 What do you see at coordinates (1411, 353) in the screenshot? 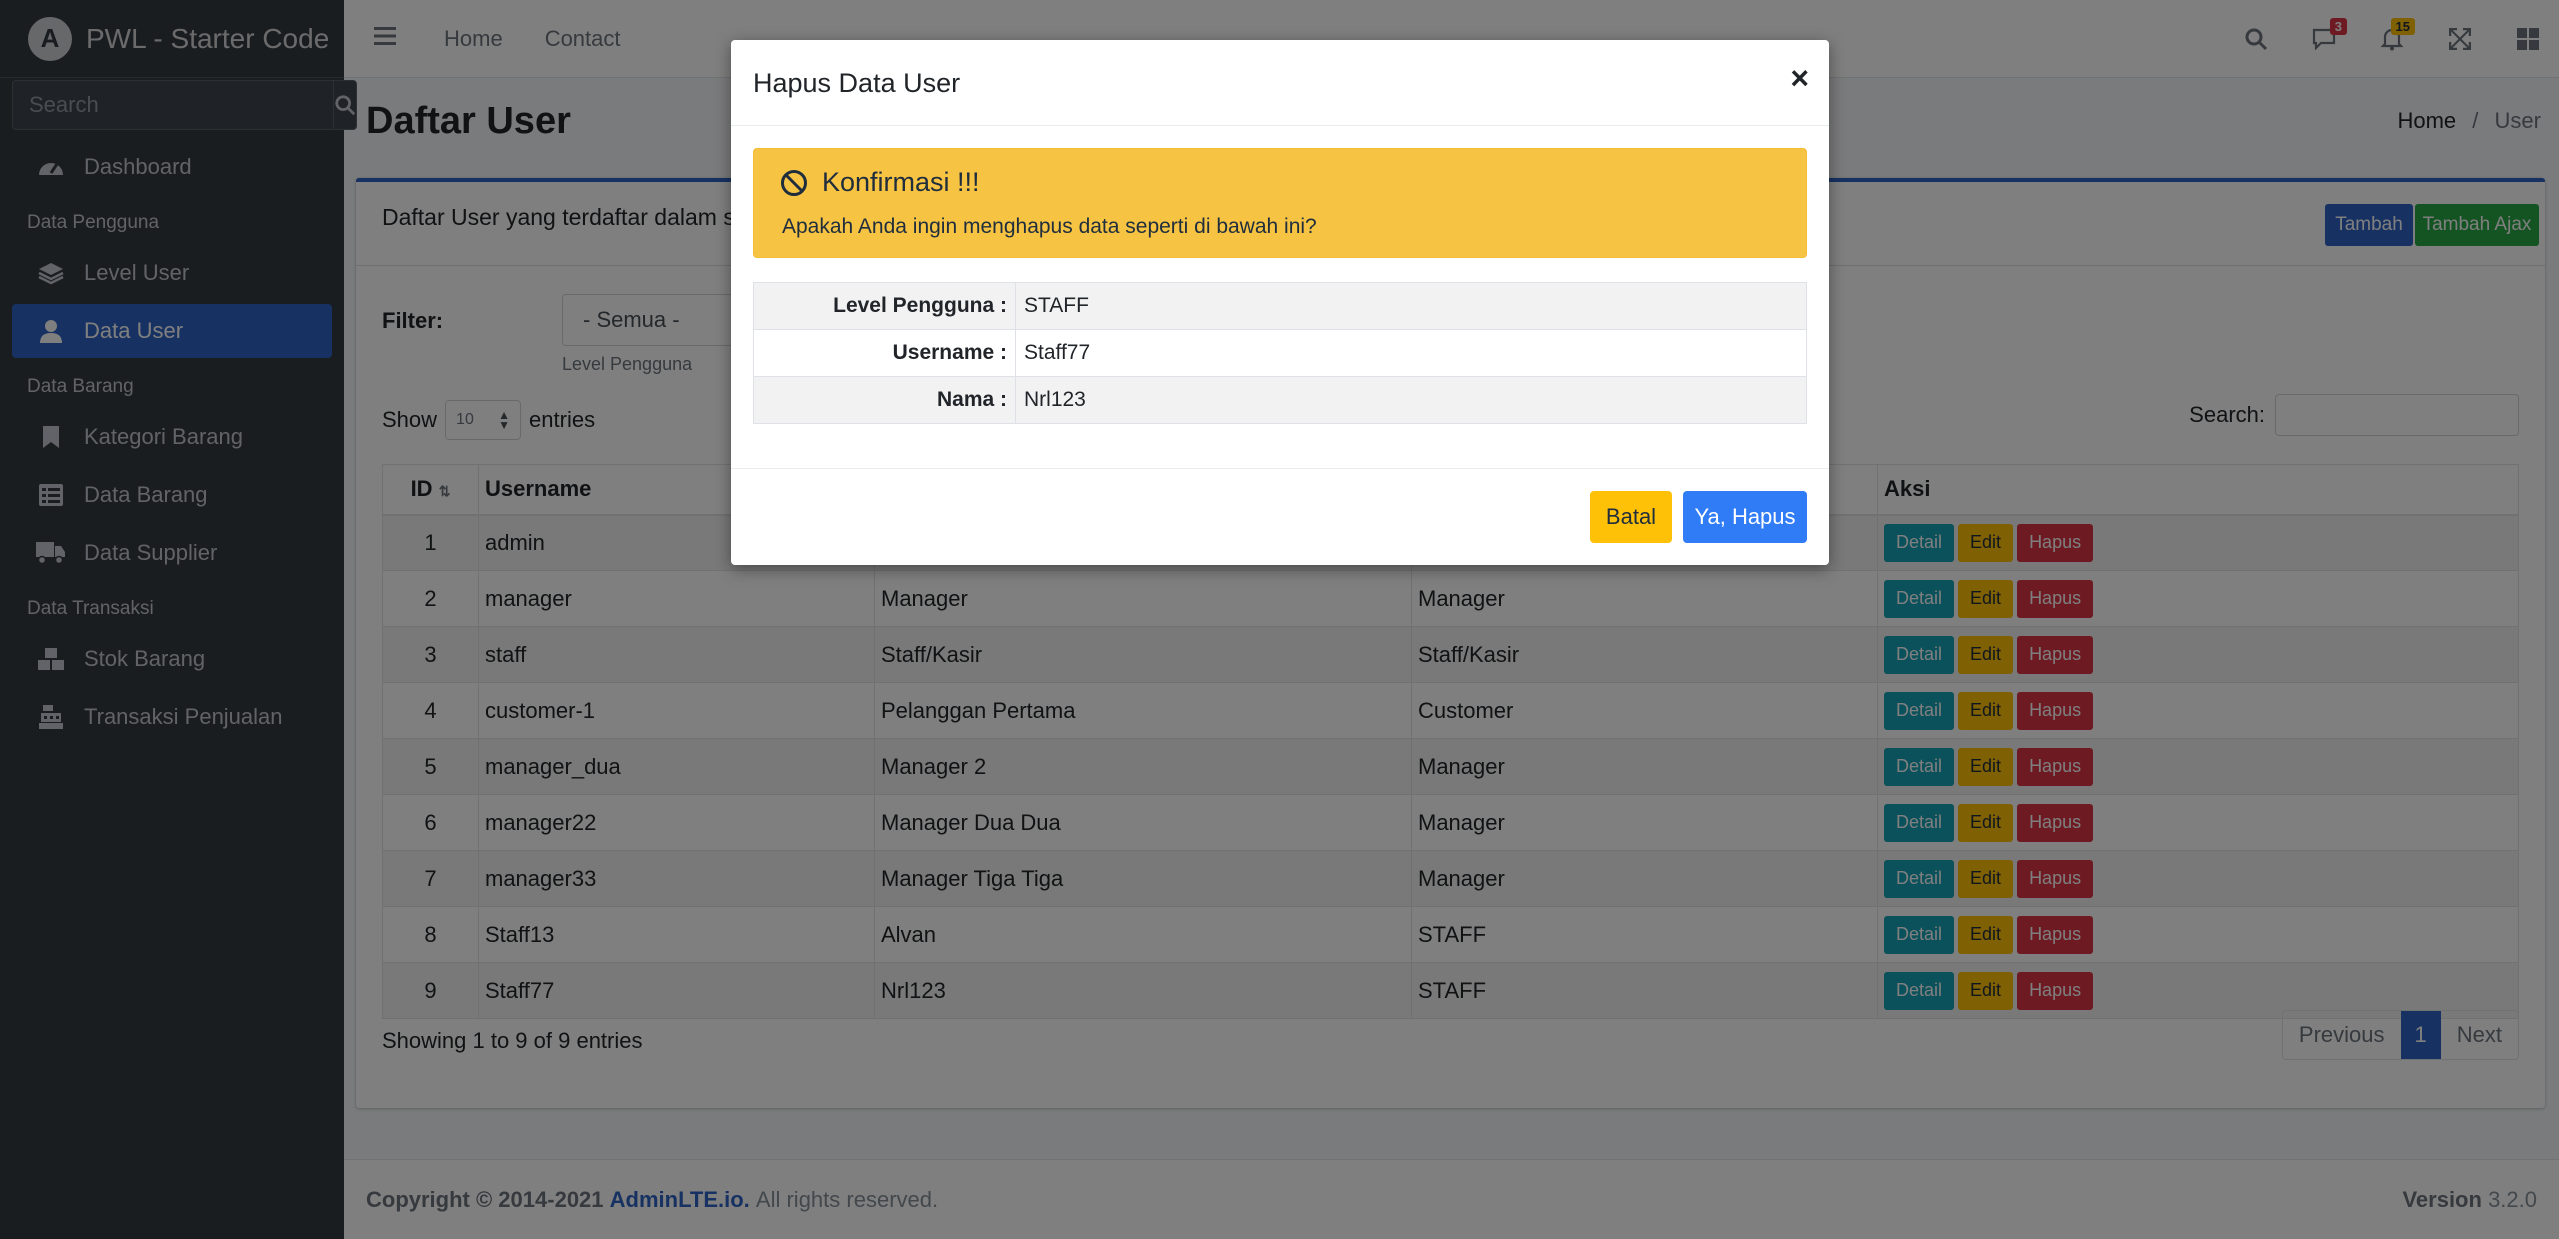
I see `detail-value: Staff77` at bounding box center [1411, 353].